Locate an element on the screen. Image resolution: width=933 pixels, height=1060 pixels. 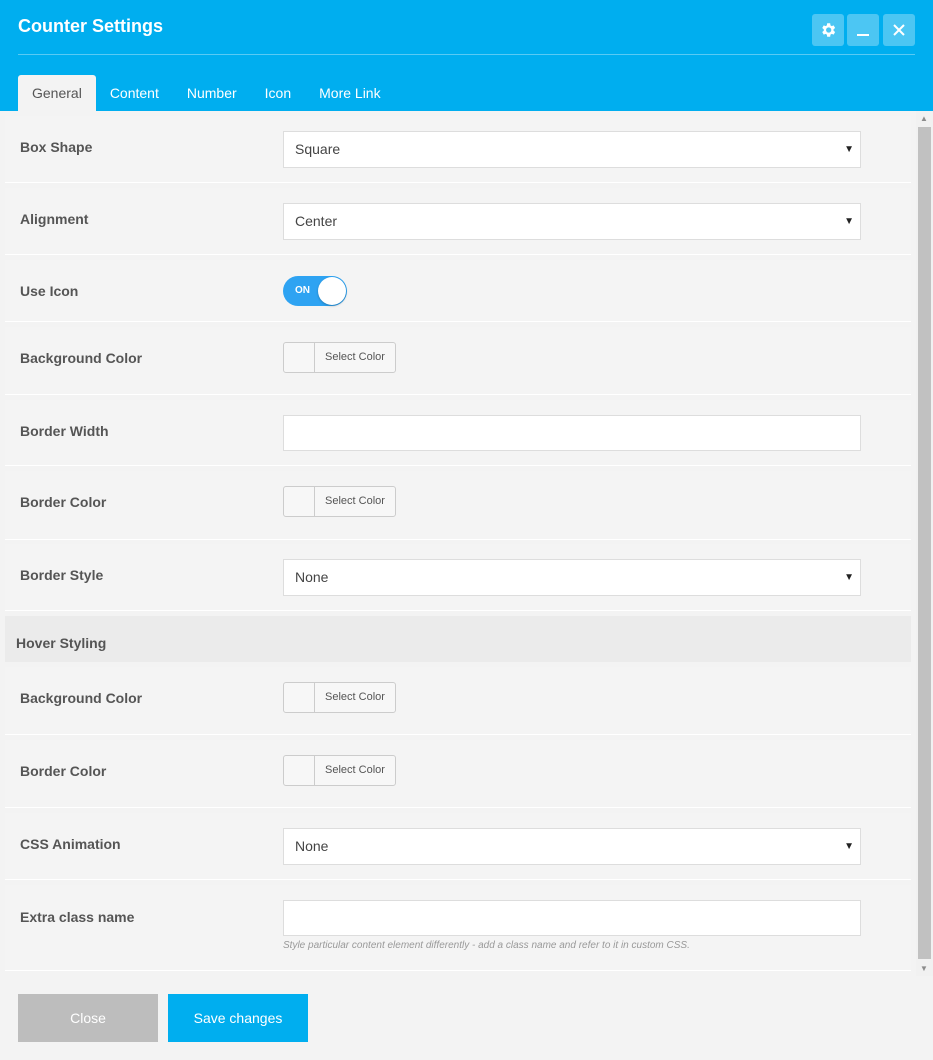
border-color-picker: Select Color is located at coordinates (339, 501).